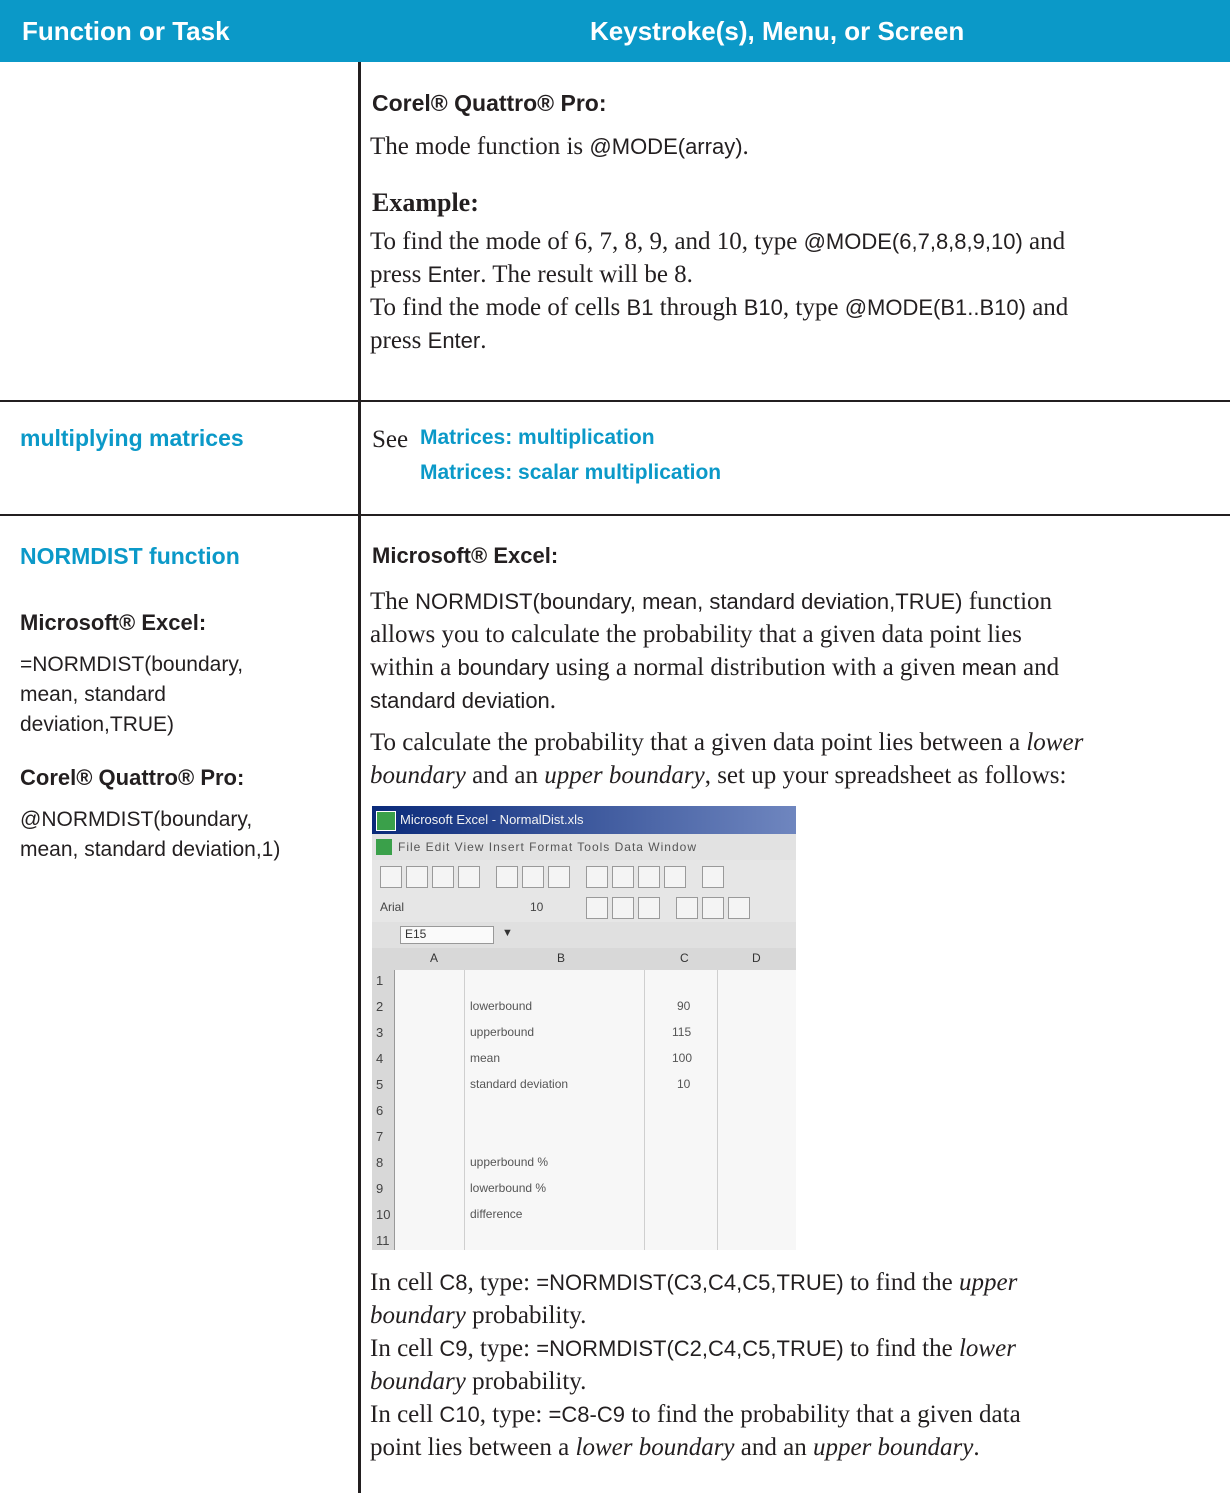 The height and width of the screenshot is (1493, 1230). I want to click on format-painter-icon, so click(675, 877).